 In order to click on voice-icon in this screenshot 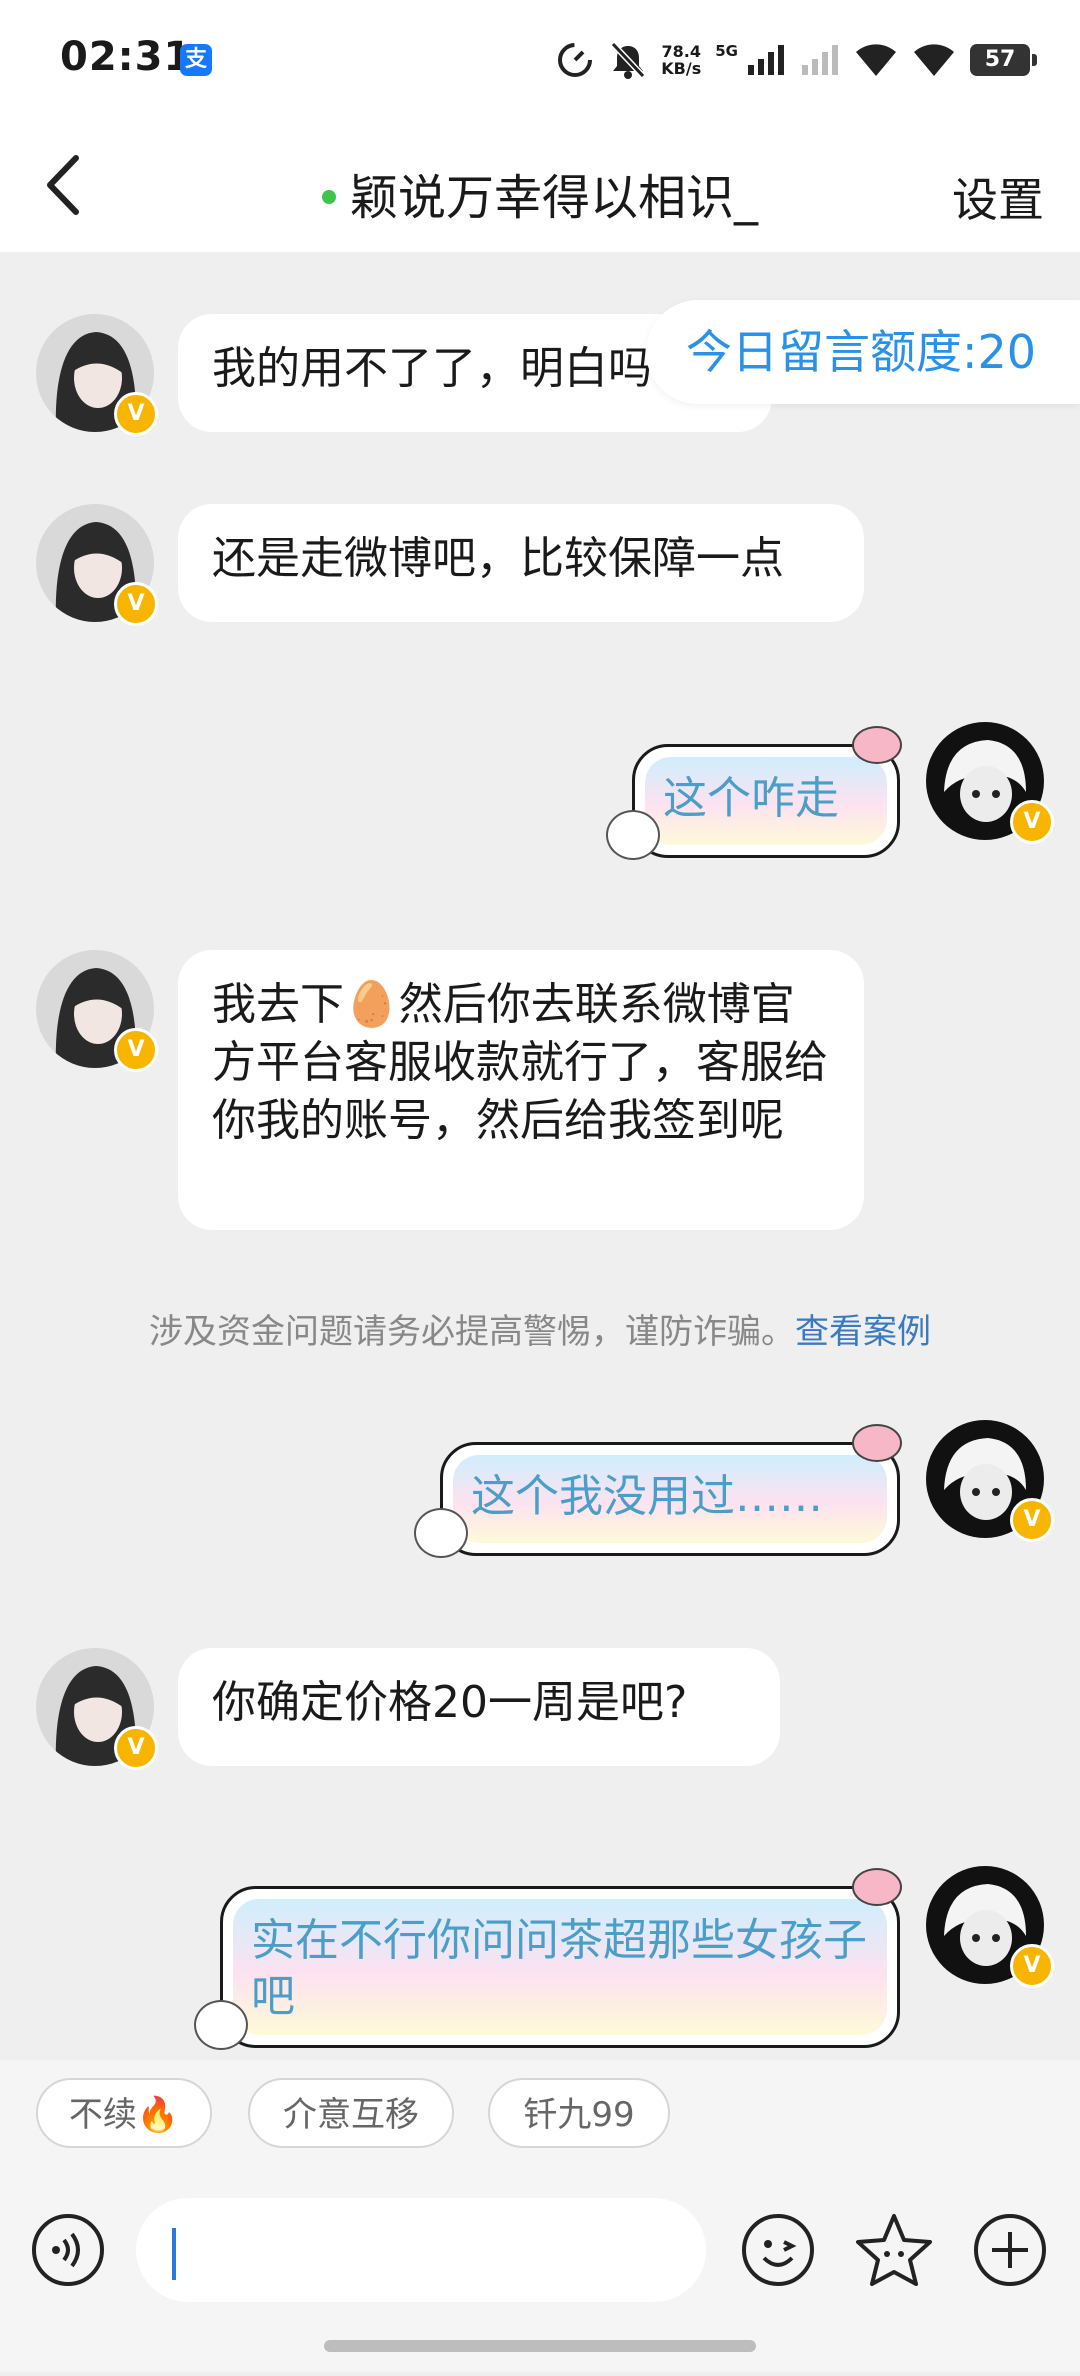, I will do `click(68, 2250)`.